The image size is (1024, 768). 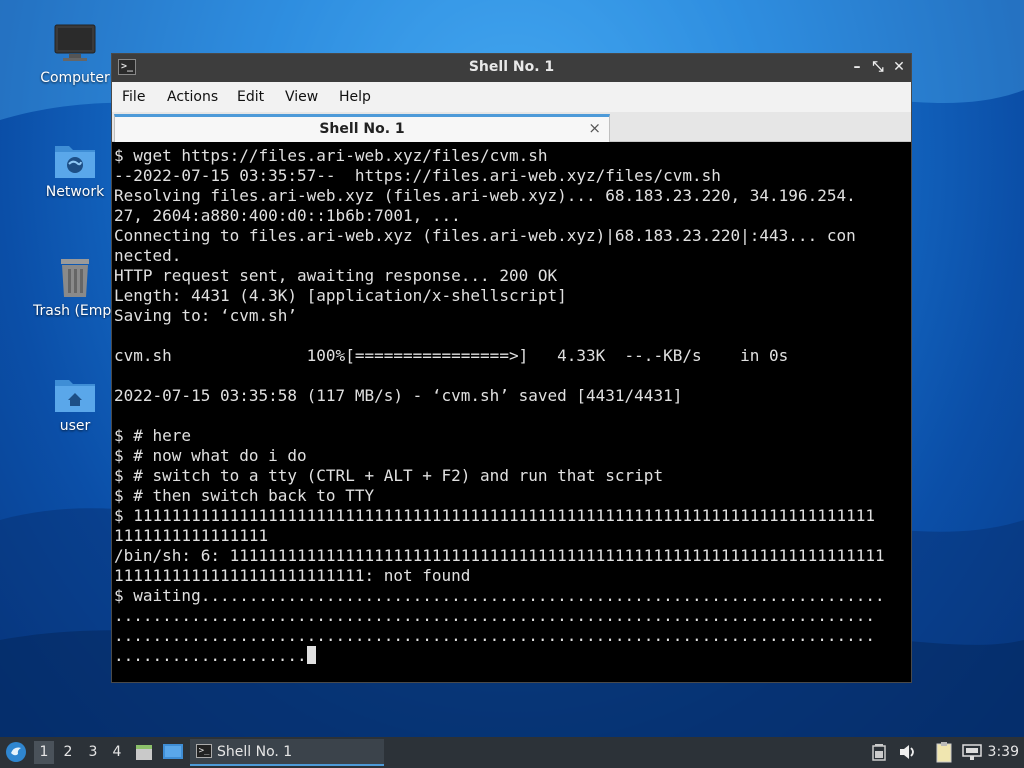 What do you see at coordinates (879, 752) in the screenshot?
I see `battery-icon` at bounding box center [879, 752].